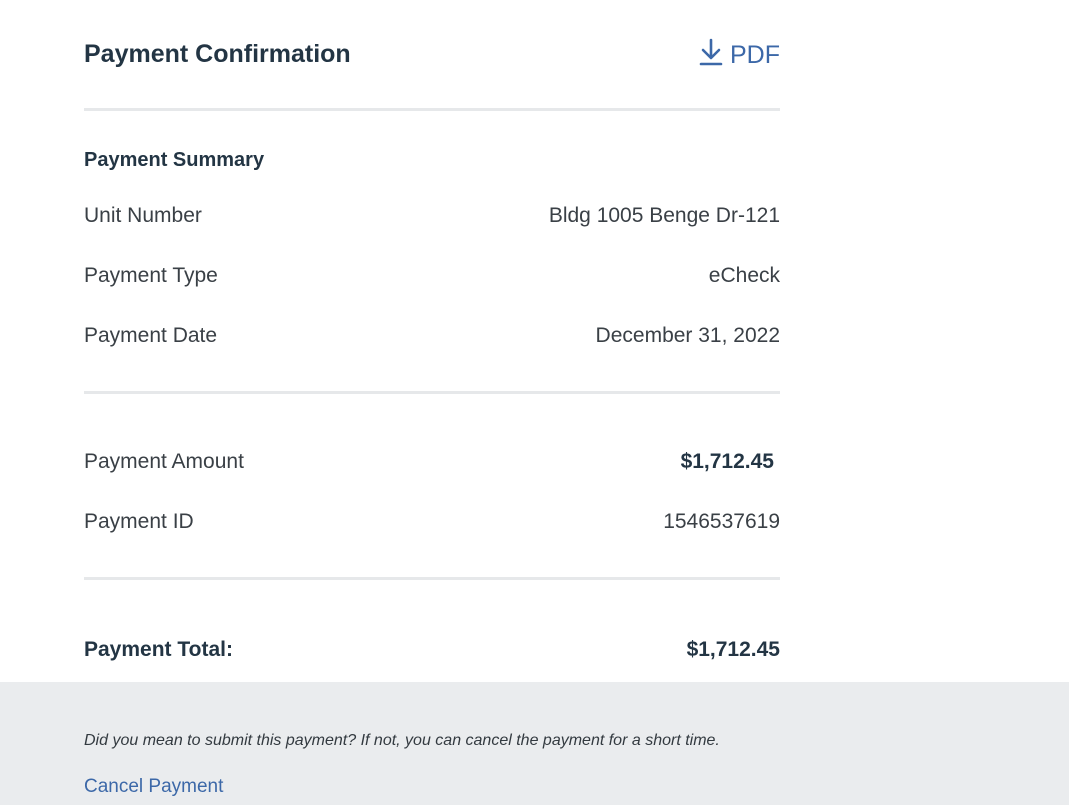 The image size is (1069, 805). What do you see at coordinates (151, 335) in the screenshot?
I see `payment-date-label: Payment Date` at bounding box center [151, 335].